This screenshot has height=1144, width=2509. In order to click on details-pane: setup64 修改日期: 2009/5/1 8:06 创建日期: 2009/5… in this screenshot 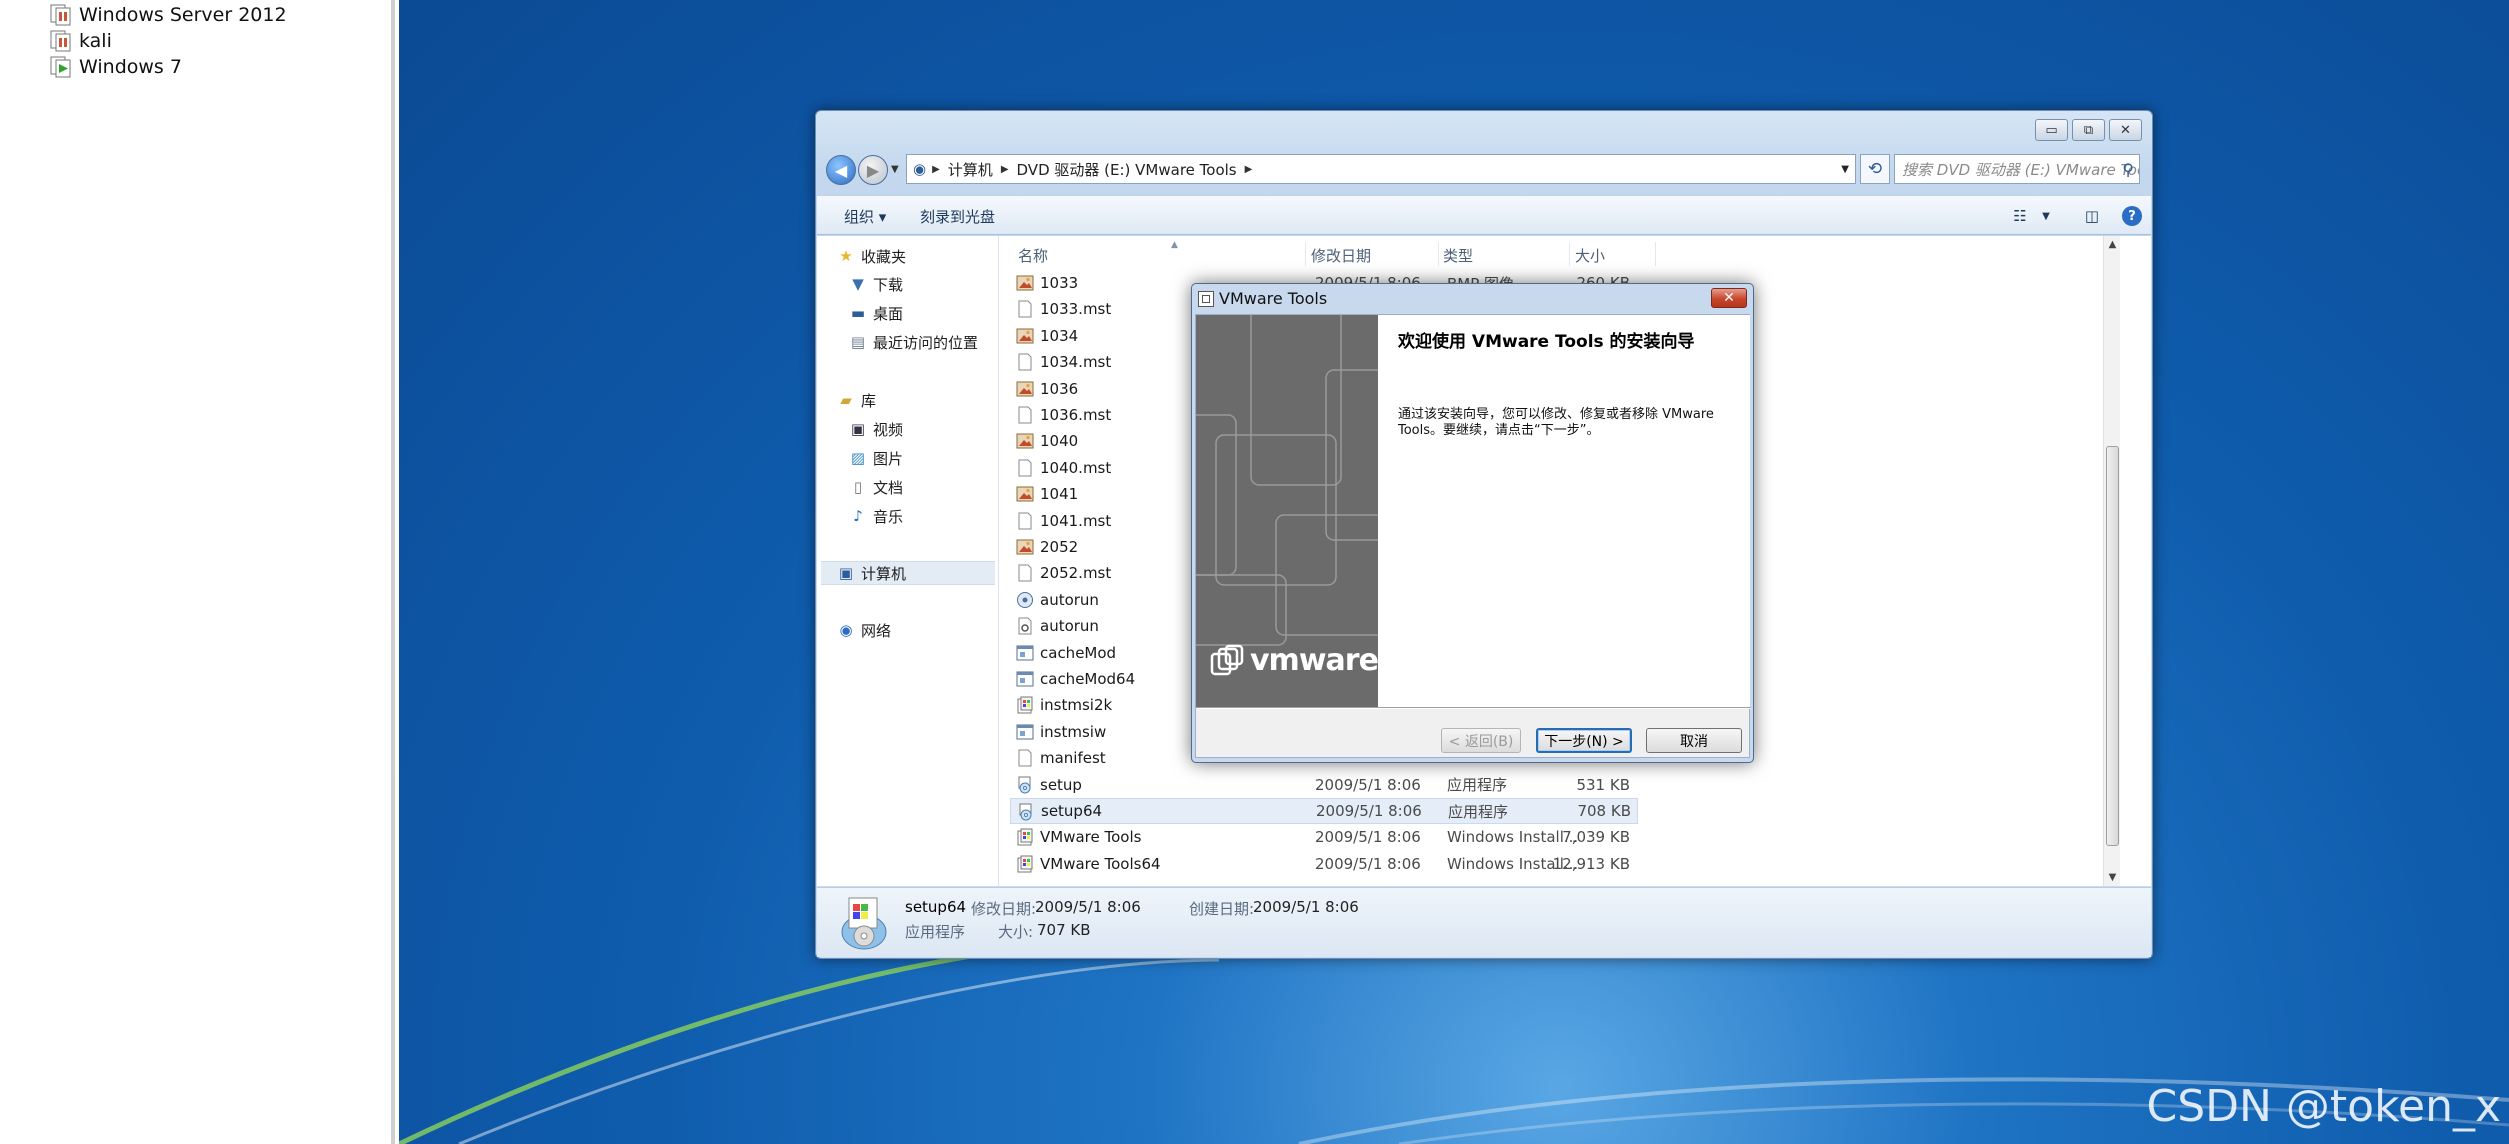, I will do `click(1484, 922)`.